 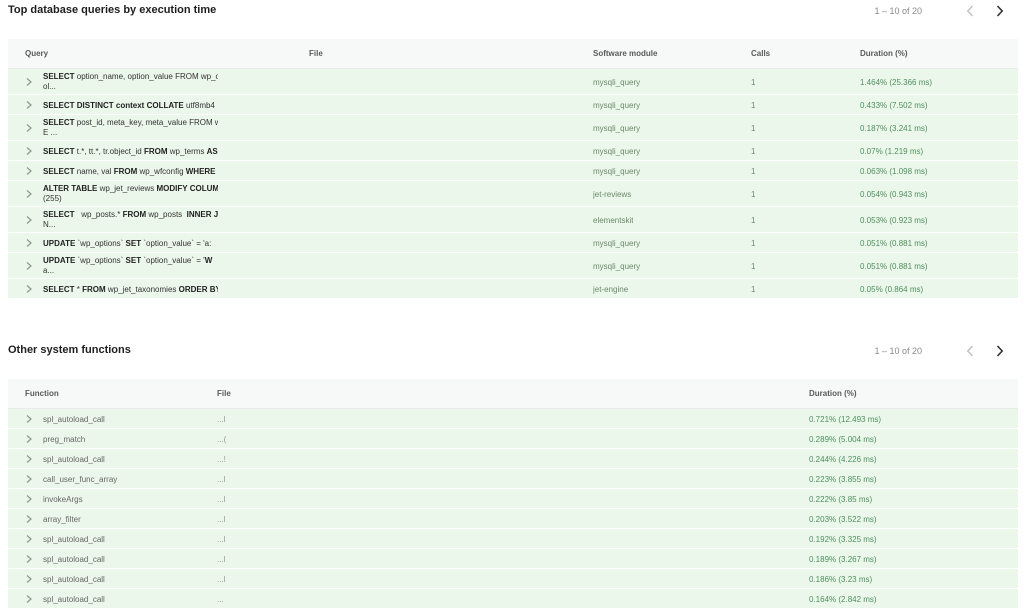 What do you see at coordinates (513, 394) in the screenshot?
I see `functions-table-header: Function File Duration (%)` at bounding box center [513, 394].